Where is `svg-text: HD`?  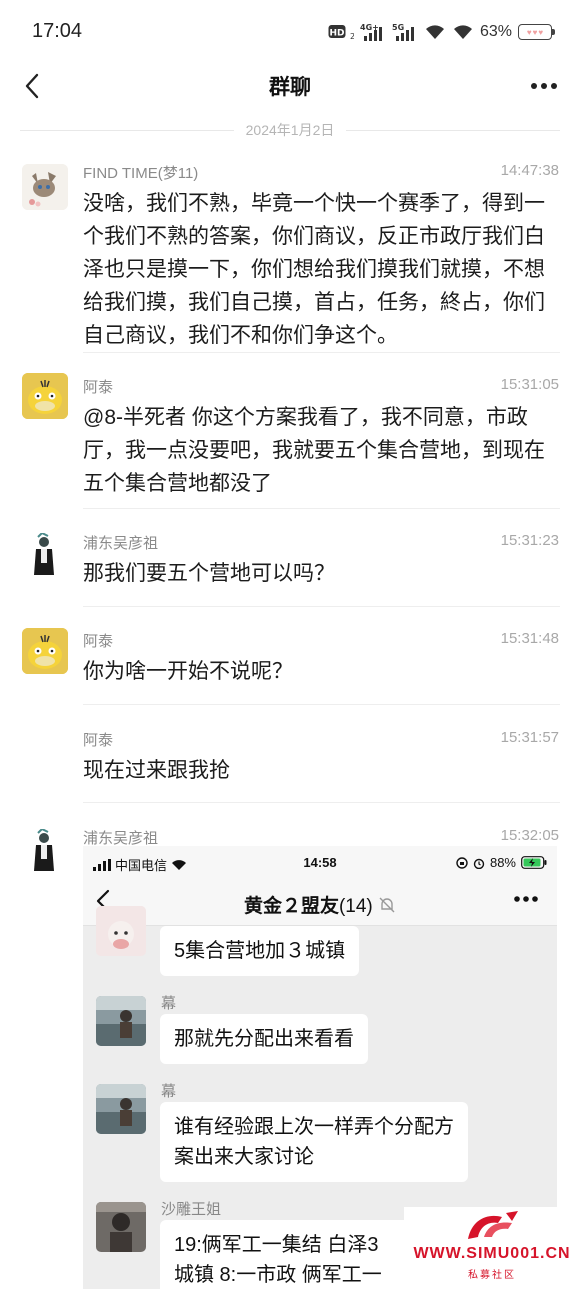
svg-text: HD is located at coordinates (336, 34).